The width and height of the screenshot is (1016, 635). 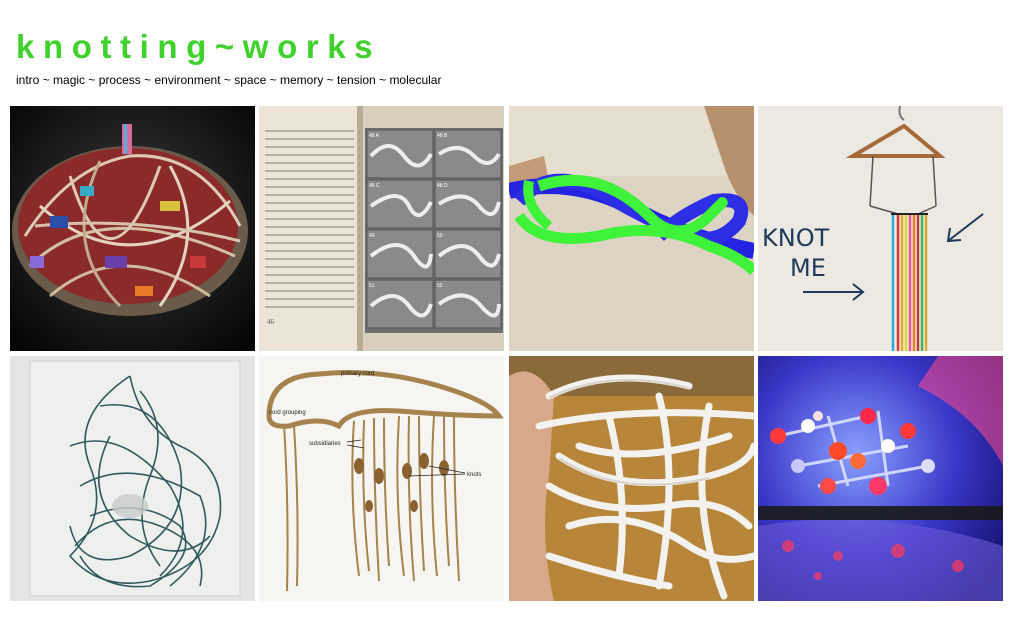 I want to click on book-fig-label: 48 B, so click(x=442, y=136).